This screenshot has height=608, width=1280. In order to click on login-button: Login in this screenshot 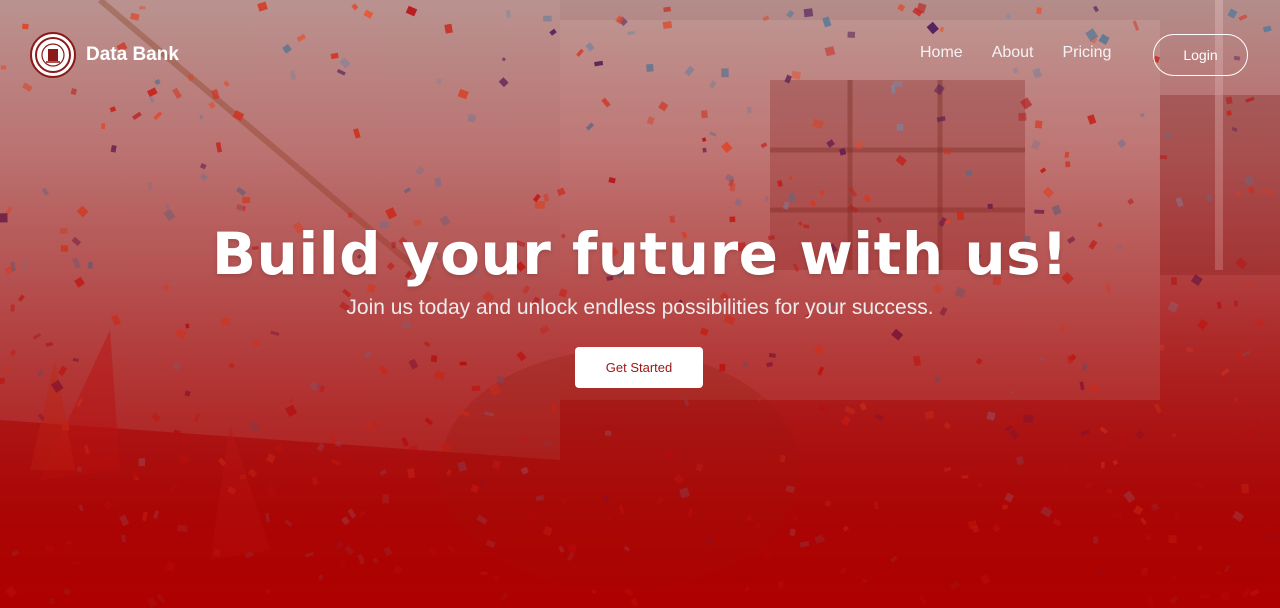, I will do `click(1200, 55)`.